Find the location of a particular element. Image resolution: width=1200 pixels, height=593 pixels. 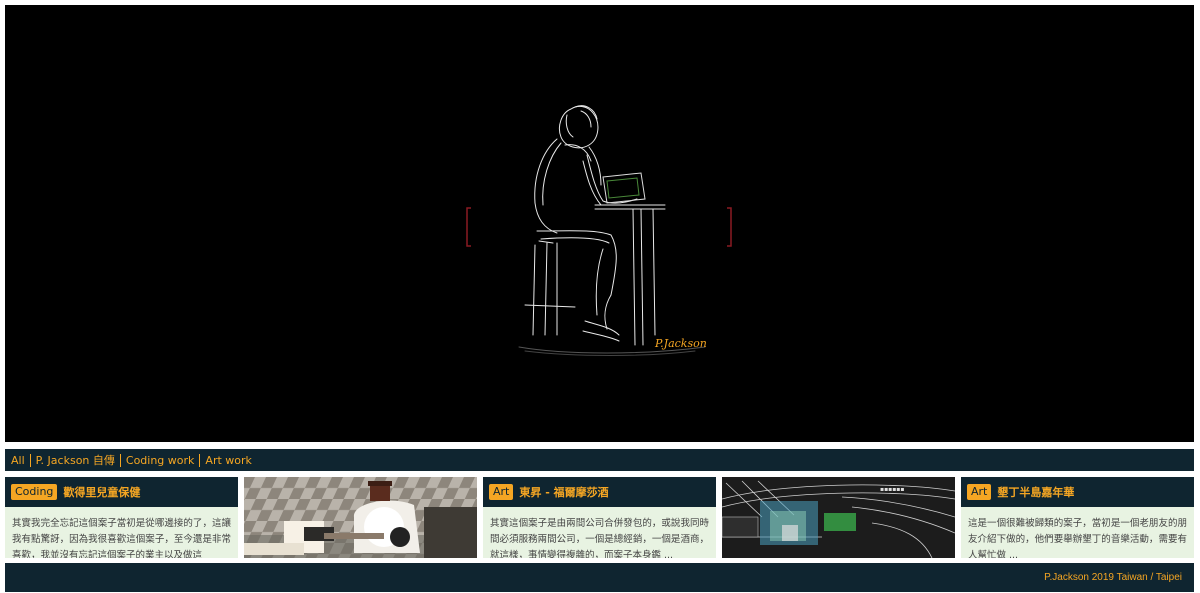

card-header: Coding 歡得里兒童保健 is located at coordinates (121, 492).